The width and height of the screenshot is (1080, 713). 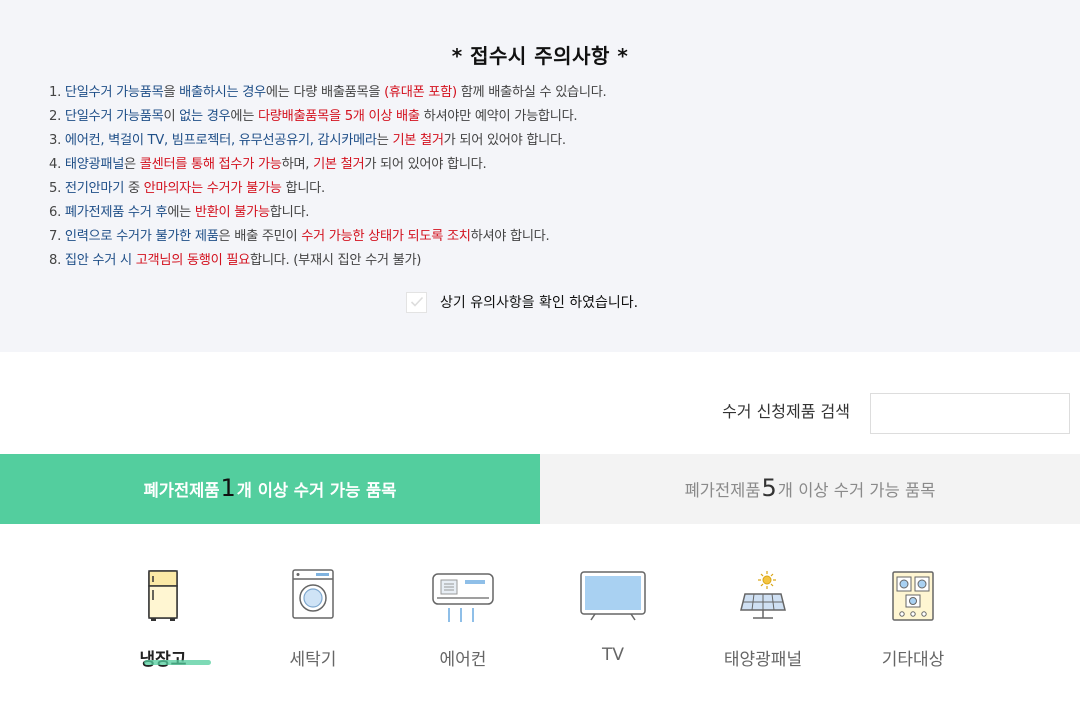 What do you see at coordinates (260, 236) in the screenshot?
I see `rule-text-segment: 은 배출 주민이` at bounding box center [260, 236].